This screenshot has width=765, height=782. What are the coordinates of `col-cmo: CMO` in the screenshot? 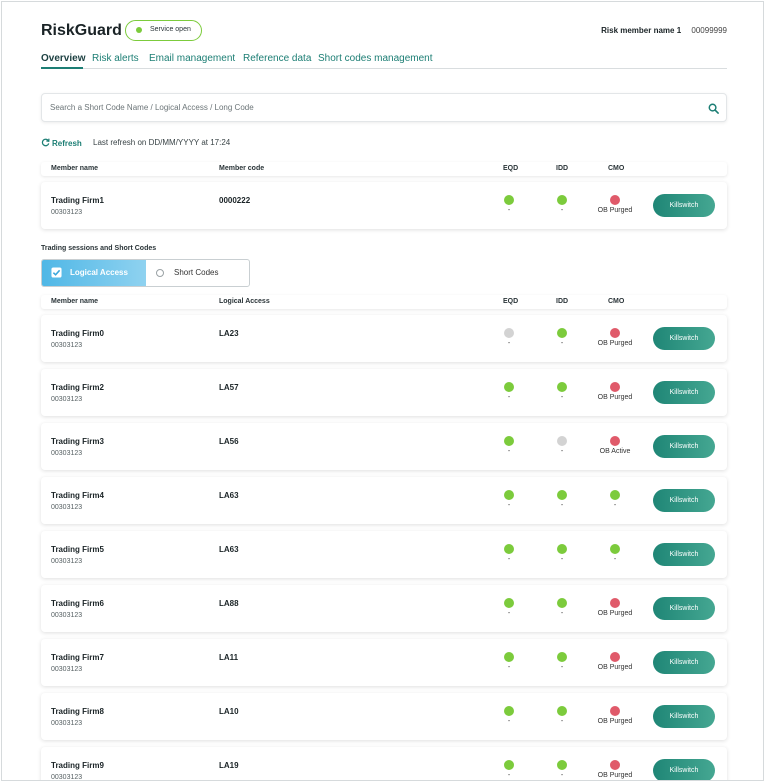 It's located at (616, 301).